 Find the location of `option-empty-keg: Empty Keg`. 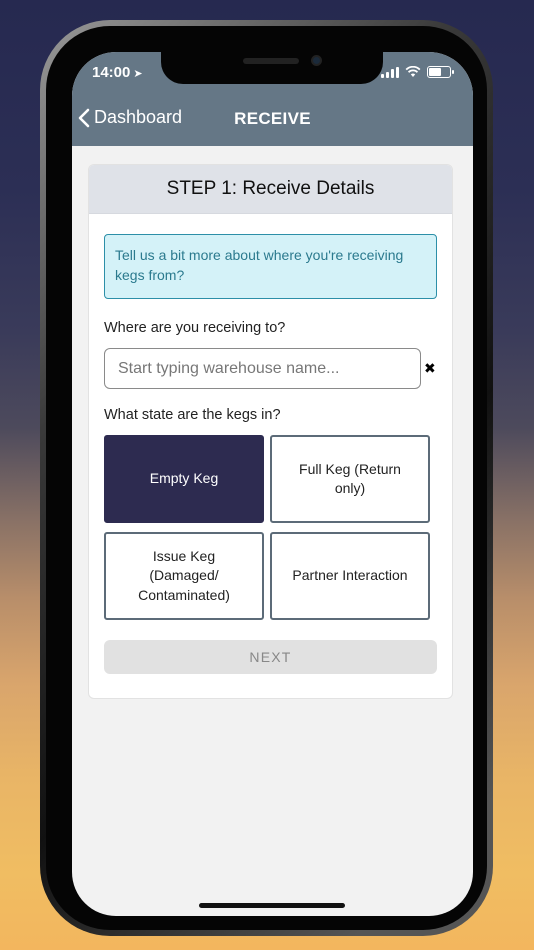

option-empty-keg: Empty Keg is located at coordinates (184, 479).